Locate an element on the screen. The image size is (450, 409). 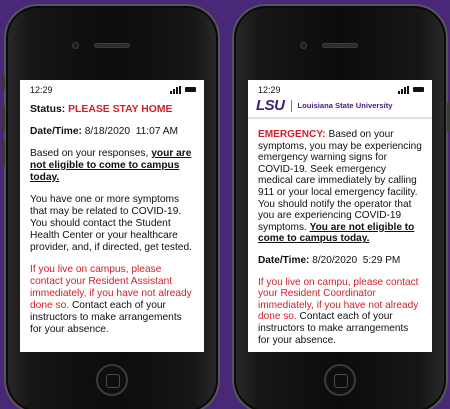
university-name: Louisiana State University is located at coordinates (345, 105).